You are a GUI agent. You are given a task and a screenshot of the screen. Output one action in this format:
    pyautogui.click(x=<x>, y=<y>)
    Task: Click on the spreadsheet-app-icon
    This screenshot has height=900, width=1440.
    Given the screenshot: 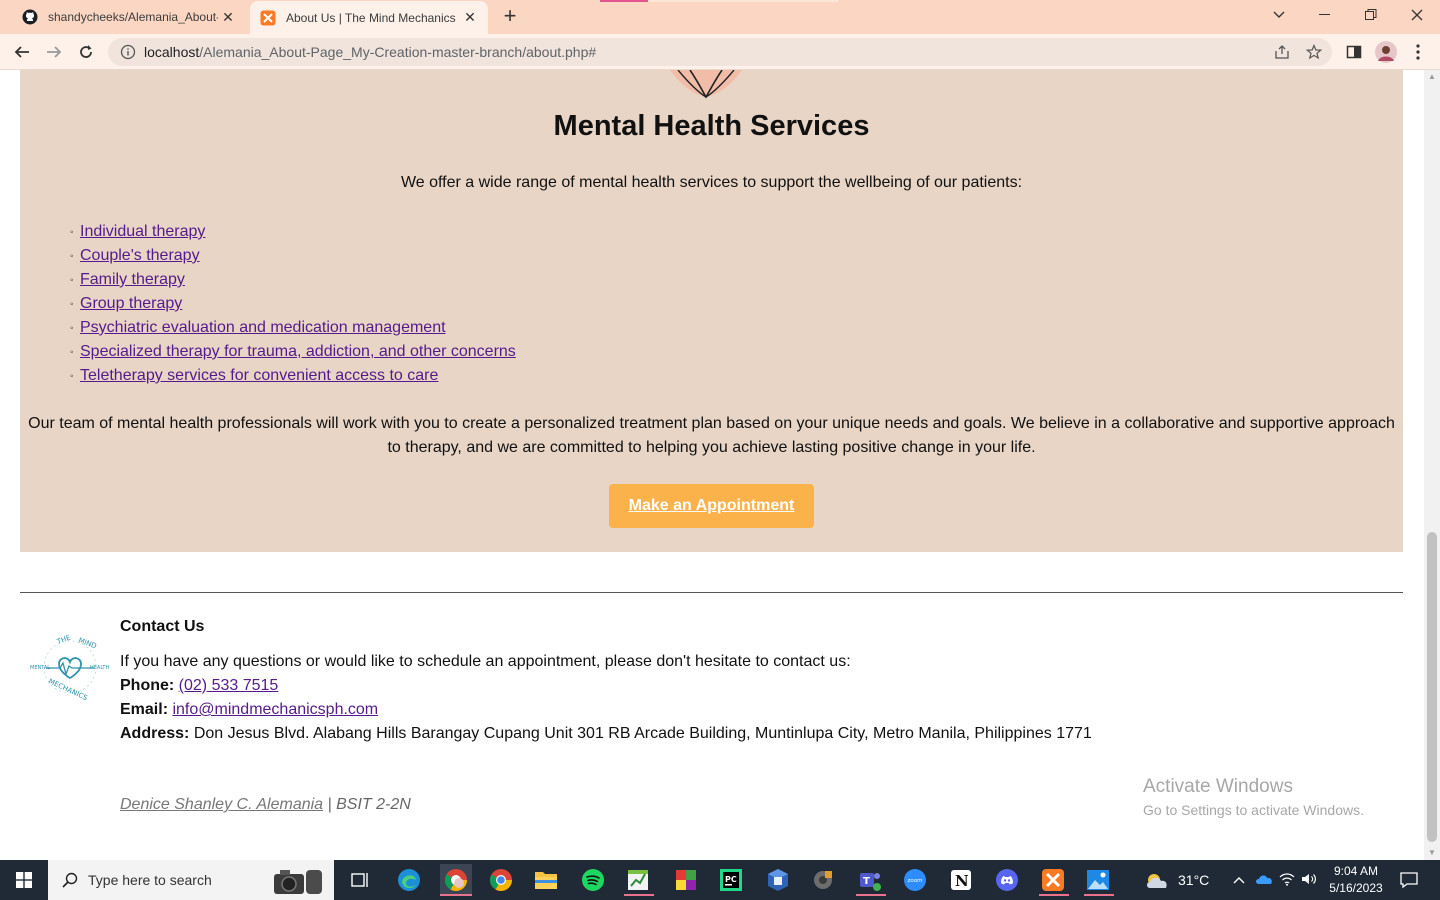 What is the action you would take?
    pyautogui.click(x=638, y=880)
    